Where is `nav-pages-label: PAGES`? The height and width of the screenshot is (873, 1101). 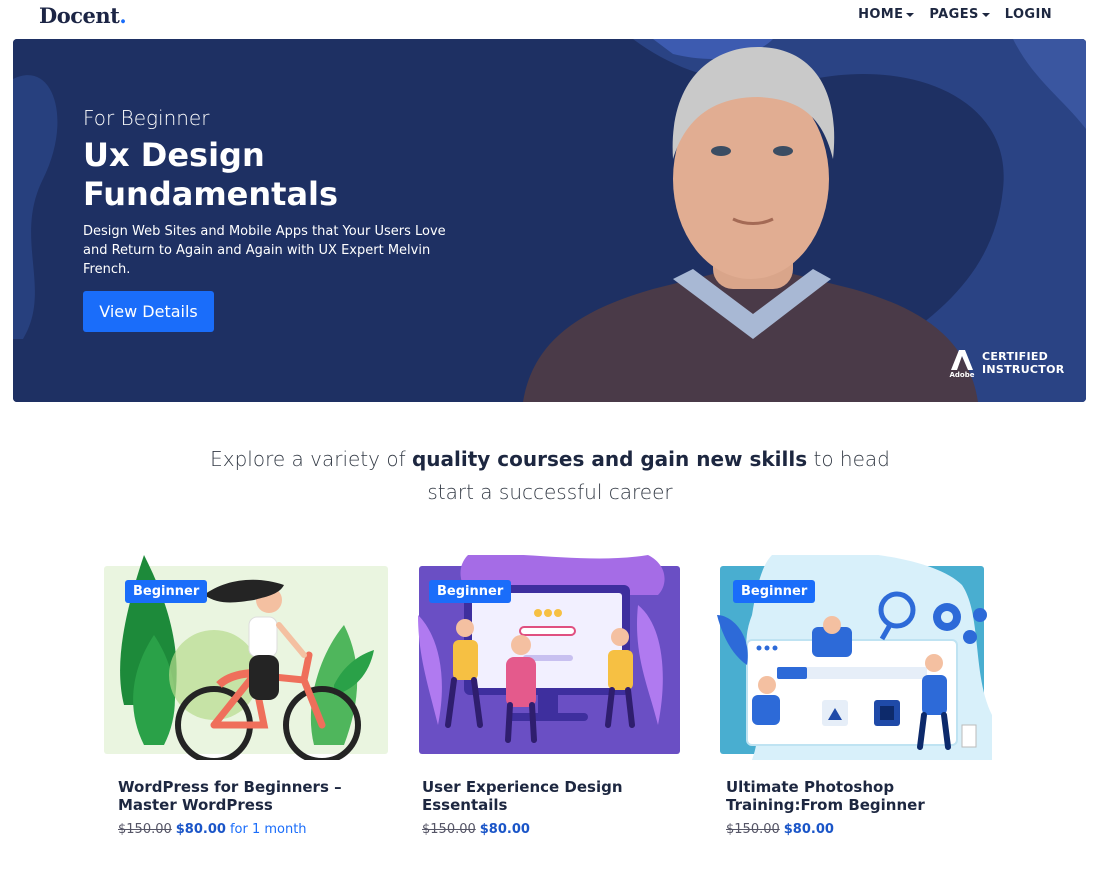 nav-pages-label: PAGES is located at coordinates (954, 14).